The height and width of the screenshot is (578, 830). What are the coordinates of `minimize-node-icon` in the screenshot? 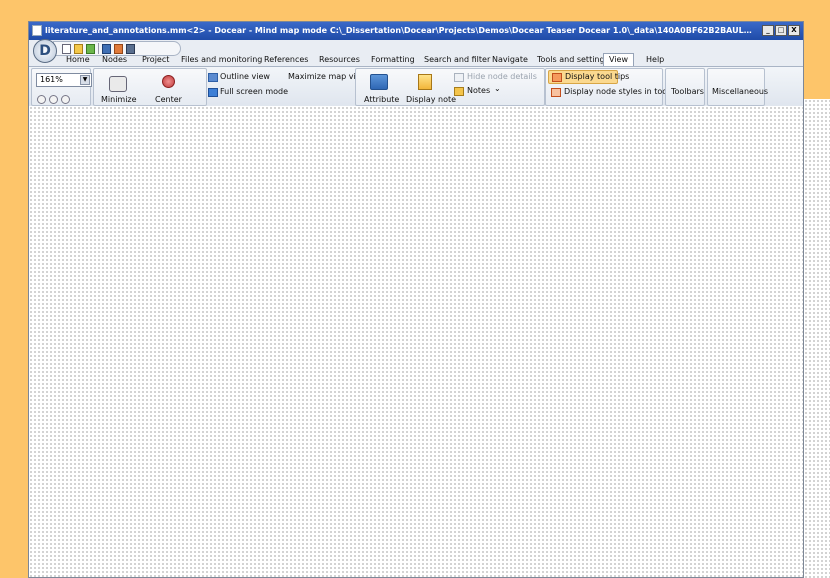 It's located at (118, 84).